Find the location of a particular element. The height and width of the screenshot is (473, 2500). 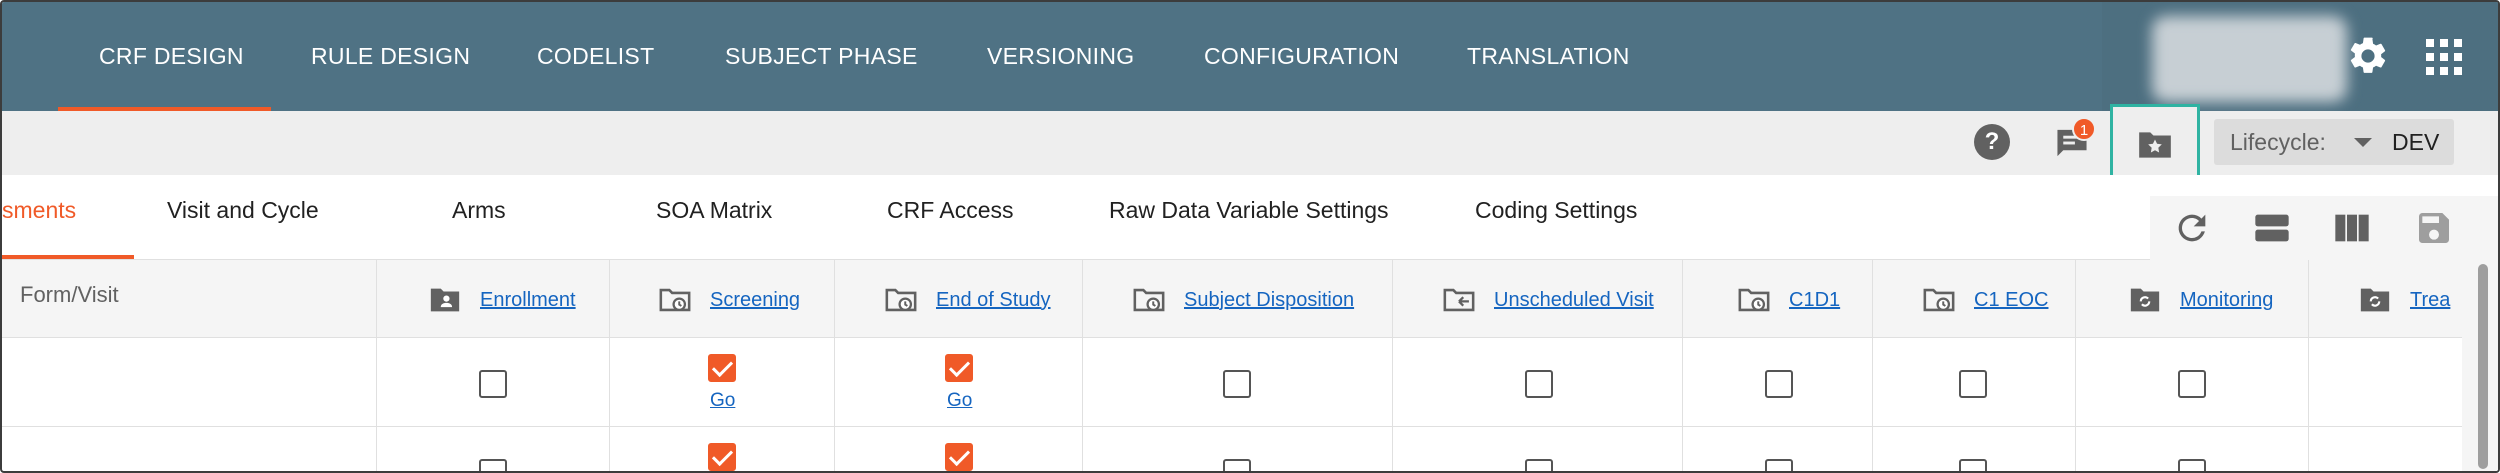

vertical-scrollbar-thumb is located at coordinates (2483, 366).